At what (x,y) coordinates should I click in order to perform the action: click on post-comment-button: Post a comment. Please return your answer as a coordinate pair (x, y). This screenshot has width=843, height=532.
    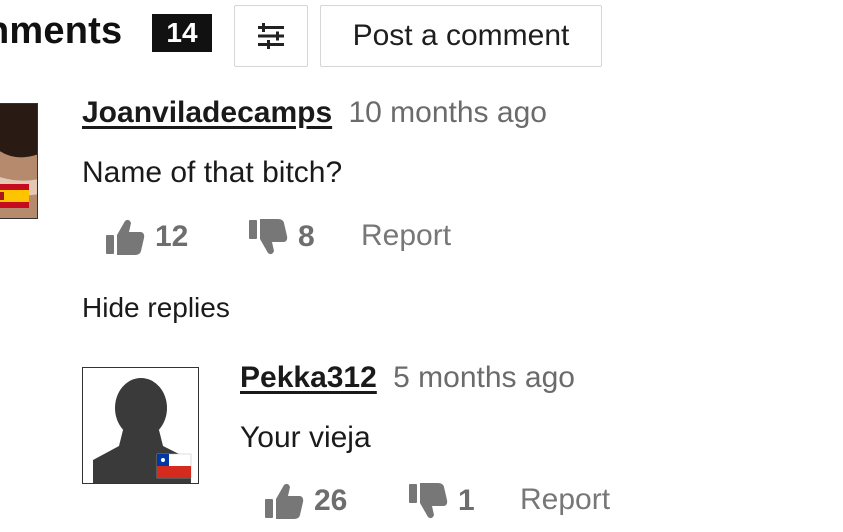
    Looking at the image, I should click on (461, 36).